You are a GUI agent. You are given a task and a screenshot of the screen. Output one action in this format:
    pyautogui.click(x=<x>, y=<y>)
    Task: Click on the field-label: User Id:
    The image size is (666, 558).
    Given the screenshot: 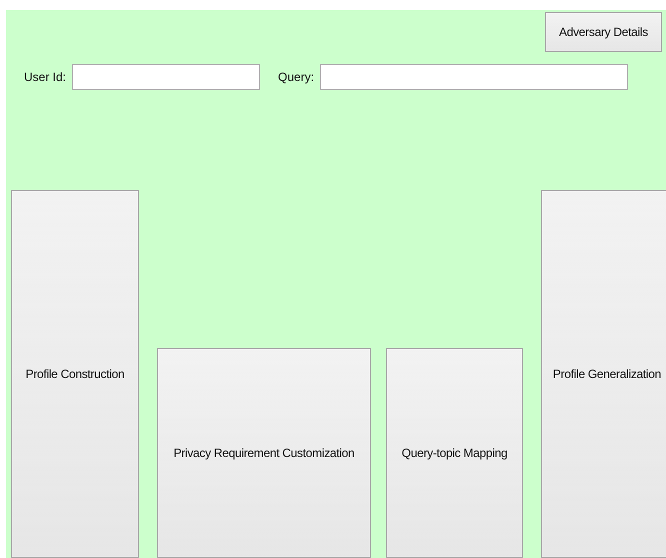 What is the action you would take?
    pyautogui.click(x=45, y=77)
    